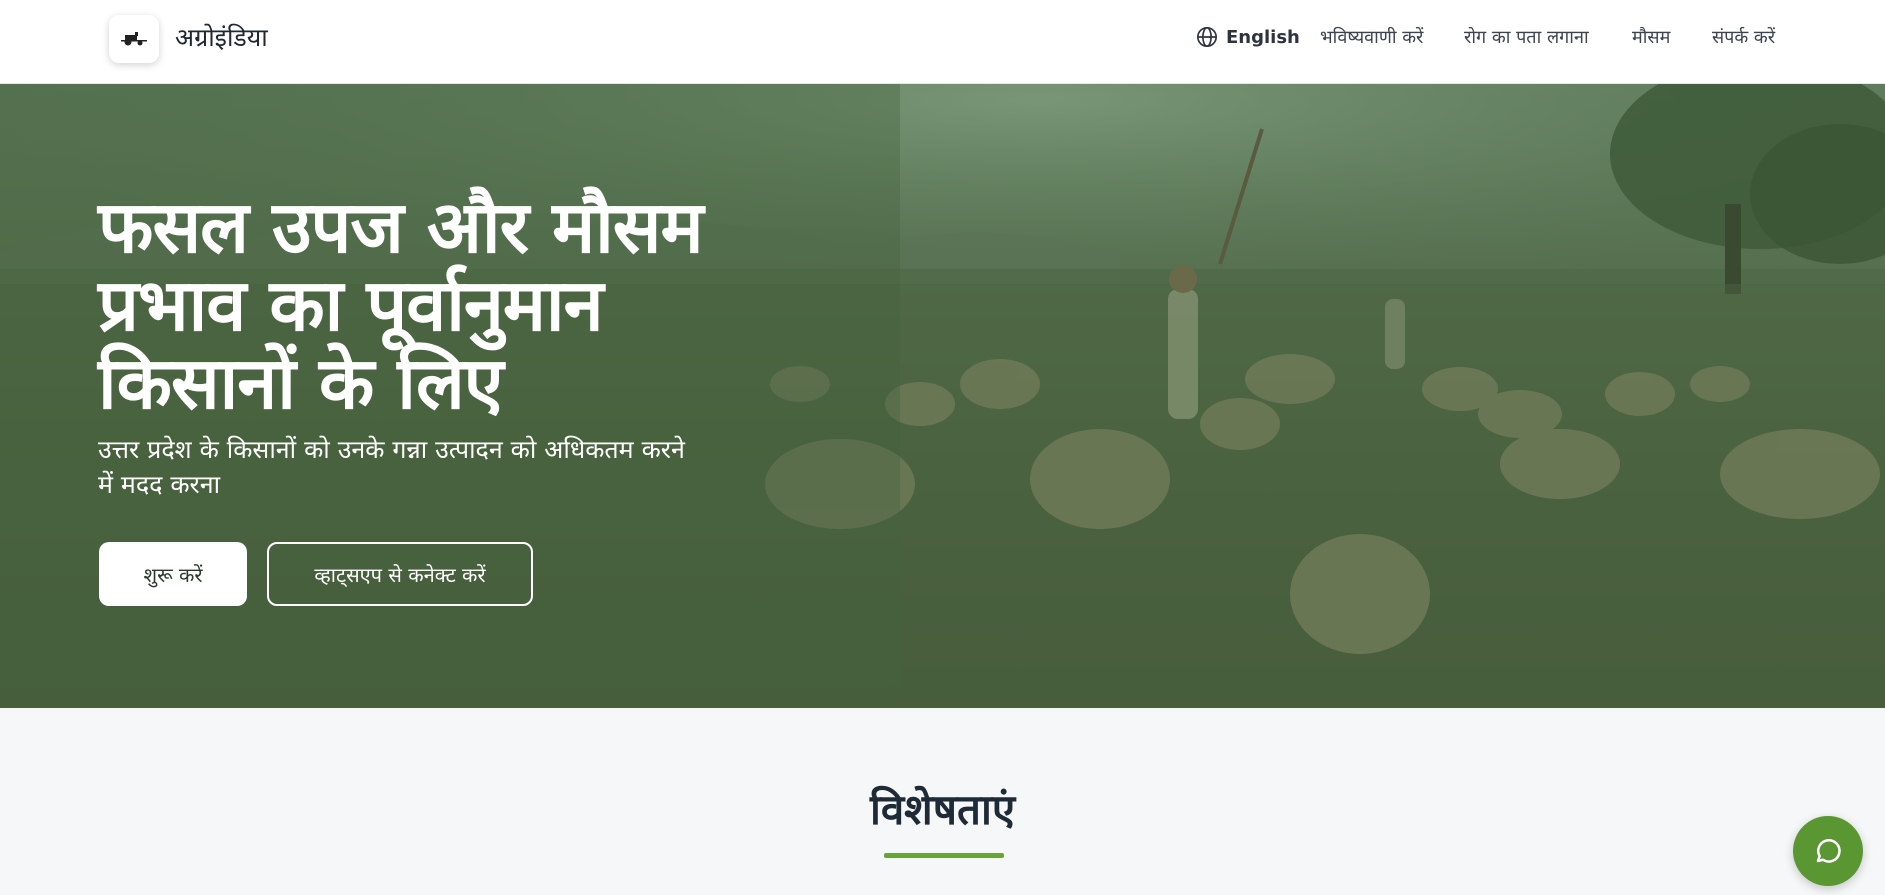 The height and width of the screenshot is (895, 1885). What do you see at coordinates (173, 574) in the screenshot?
I see `get-started-button: शुरू करें` at bounding box center [173, 574].